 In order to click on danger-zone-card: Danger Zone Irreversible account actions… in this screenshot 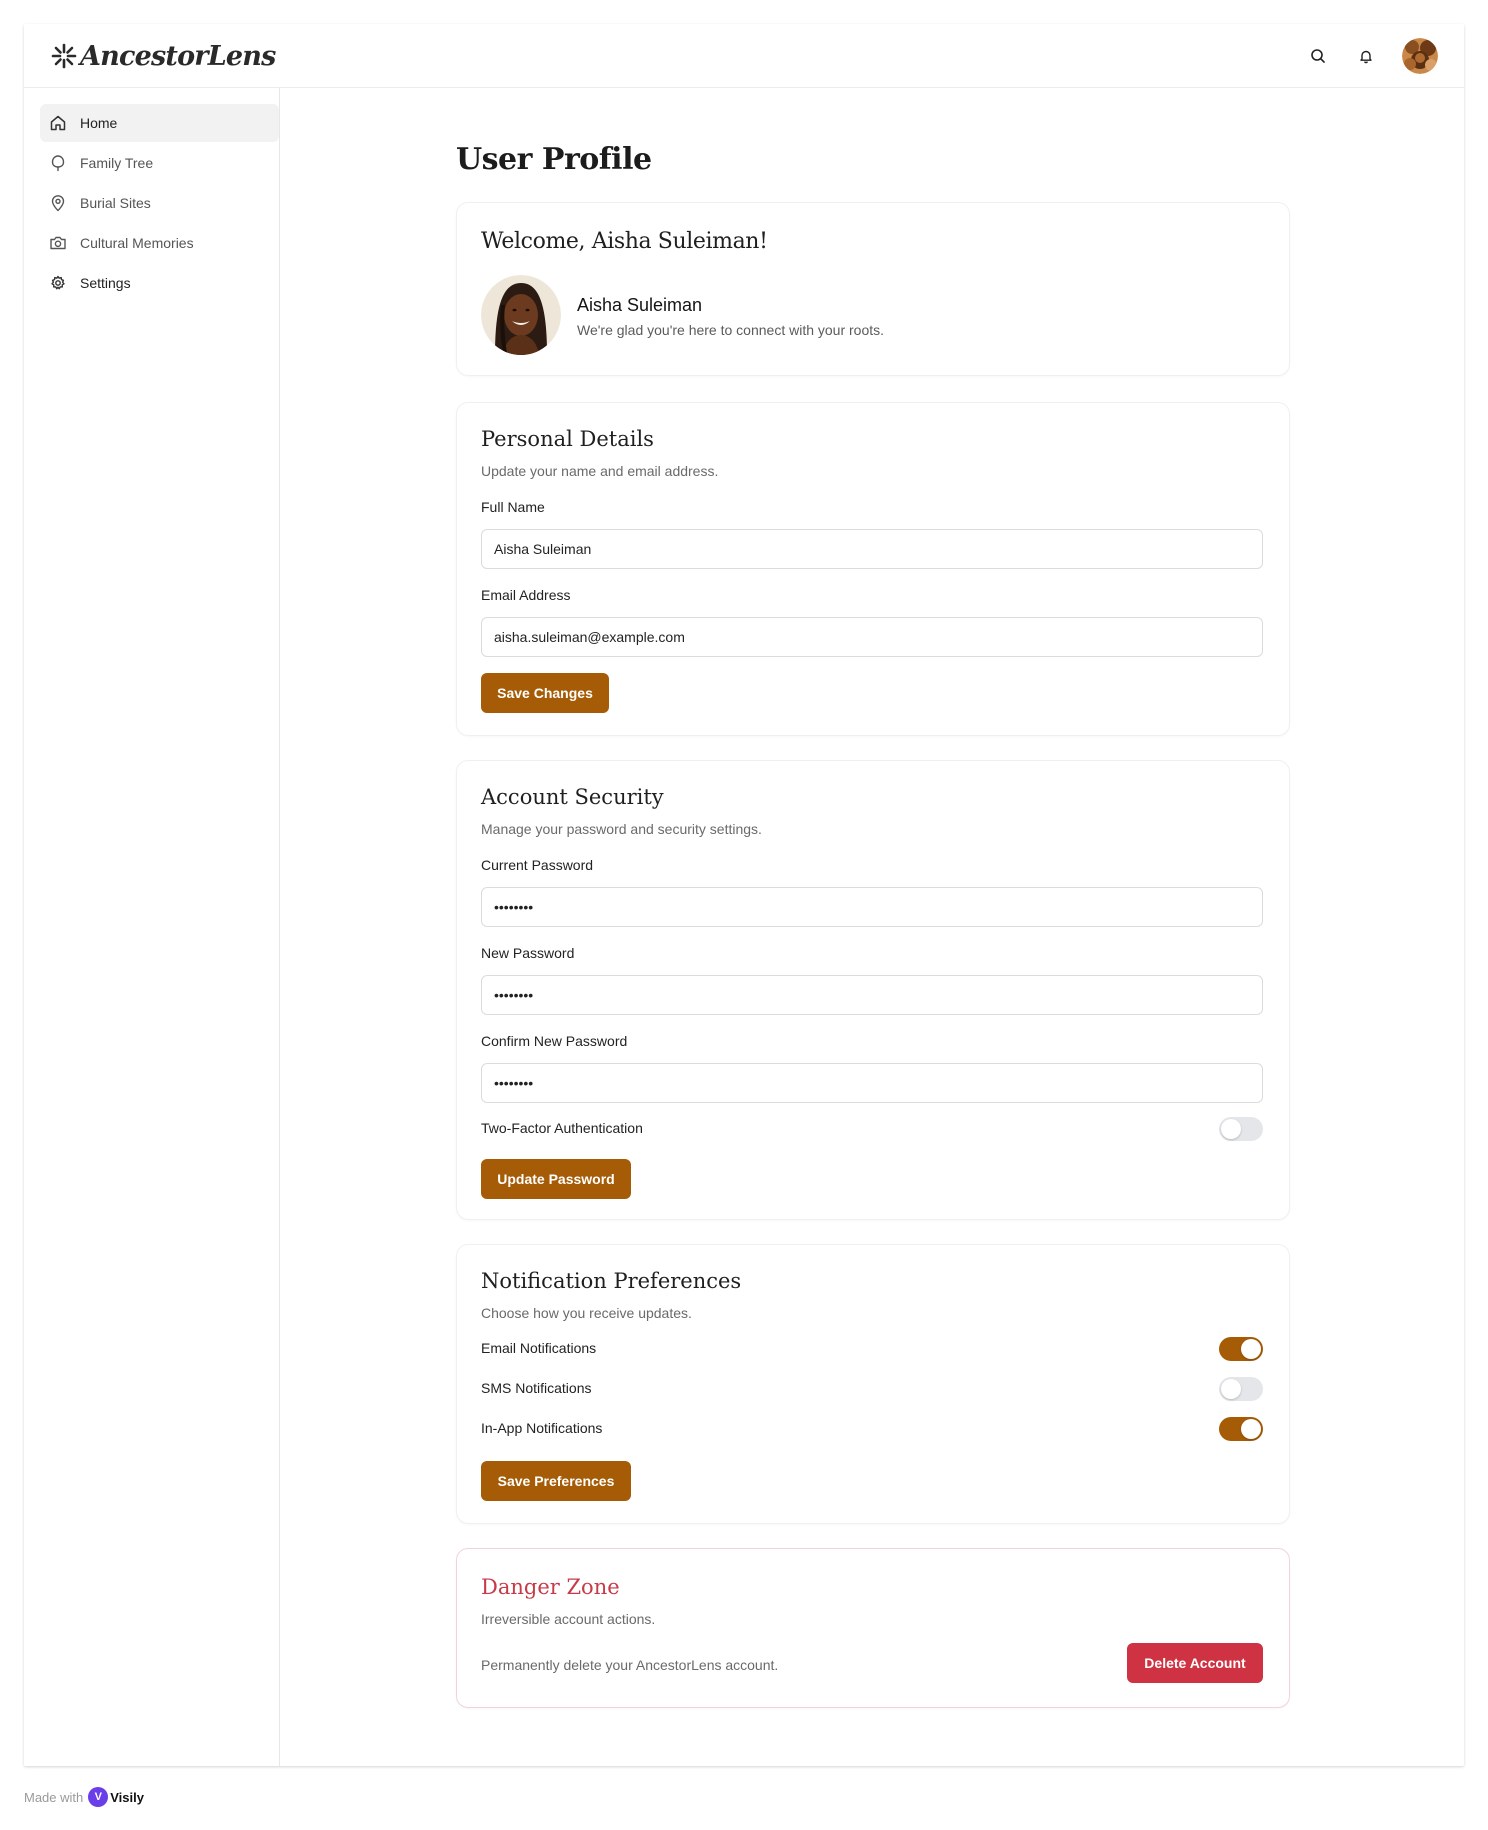, I will do `click(873, 1628)`.